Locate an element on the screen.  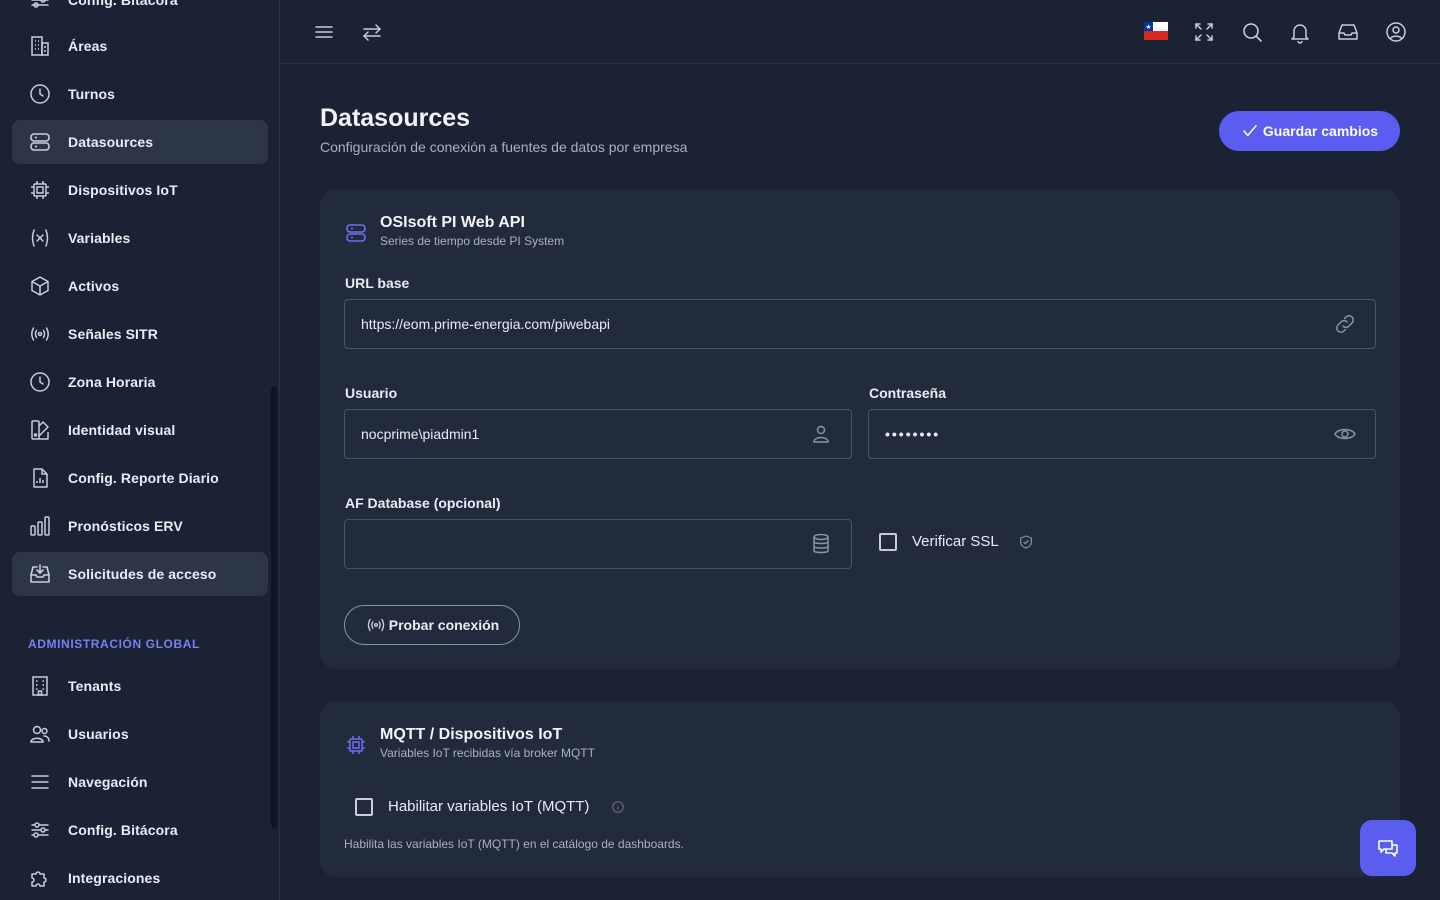
users-icon is located at coordinates (40, 734).